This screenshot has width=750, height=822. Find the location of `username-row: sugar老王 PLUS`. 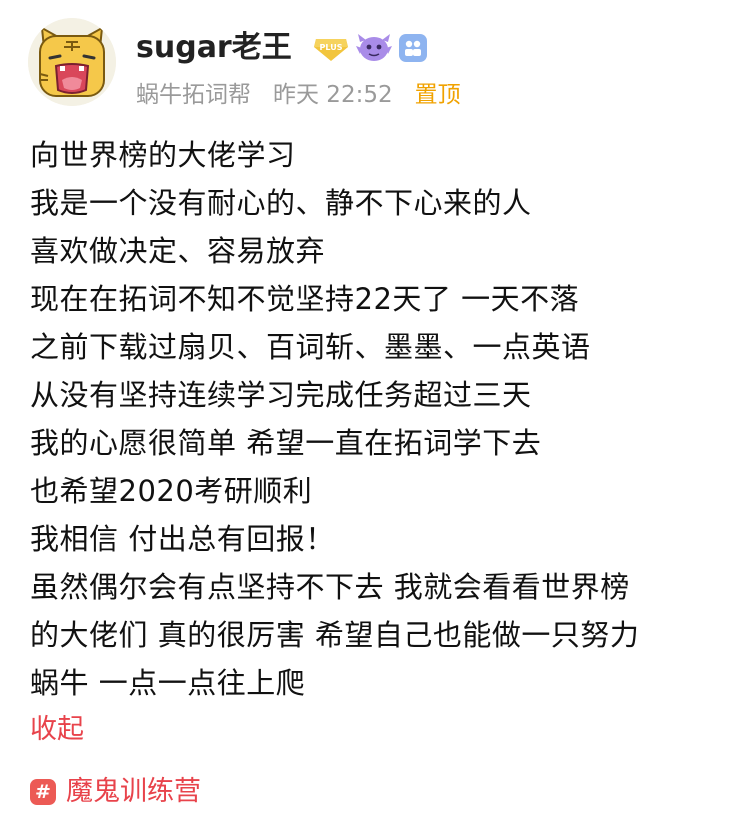

username-row: sugar老王 PLUS is located at coordinates (284, 48).